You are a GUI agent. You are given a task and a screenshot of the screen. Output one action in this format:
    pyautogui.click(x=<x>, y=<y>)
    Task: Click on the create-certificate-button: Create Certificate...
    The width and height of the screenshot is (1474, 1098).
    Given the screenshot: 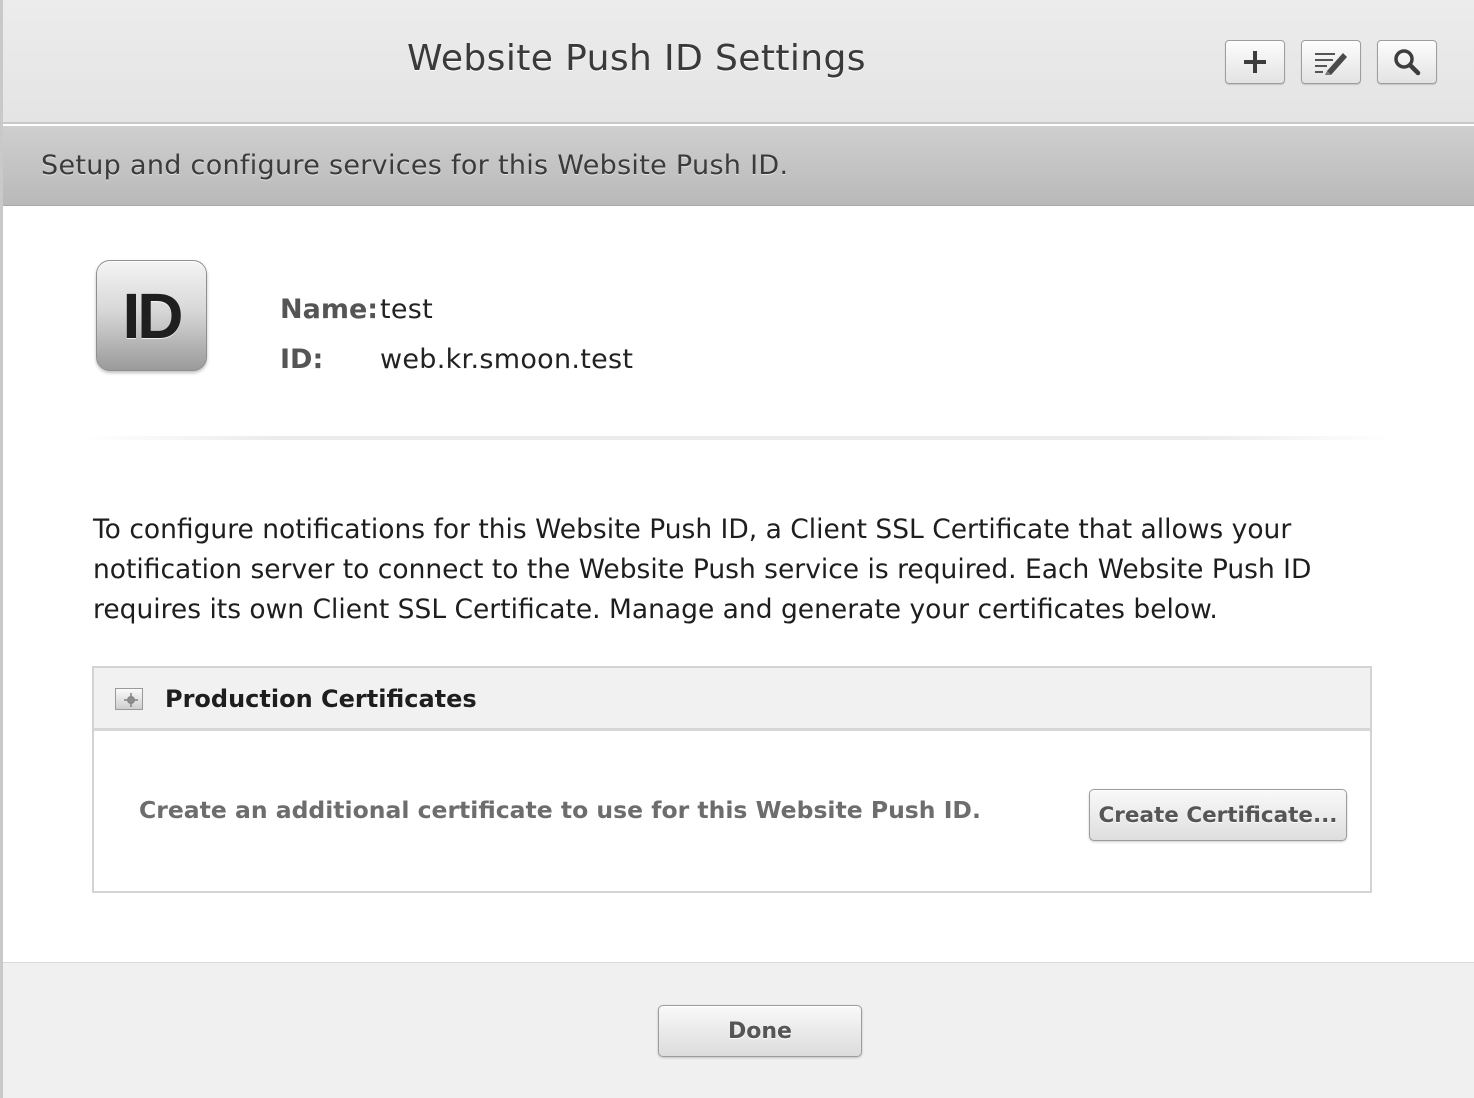 What is the action you would take?
    pyautogui.click(x=1218, y=815)
    